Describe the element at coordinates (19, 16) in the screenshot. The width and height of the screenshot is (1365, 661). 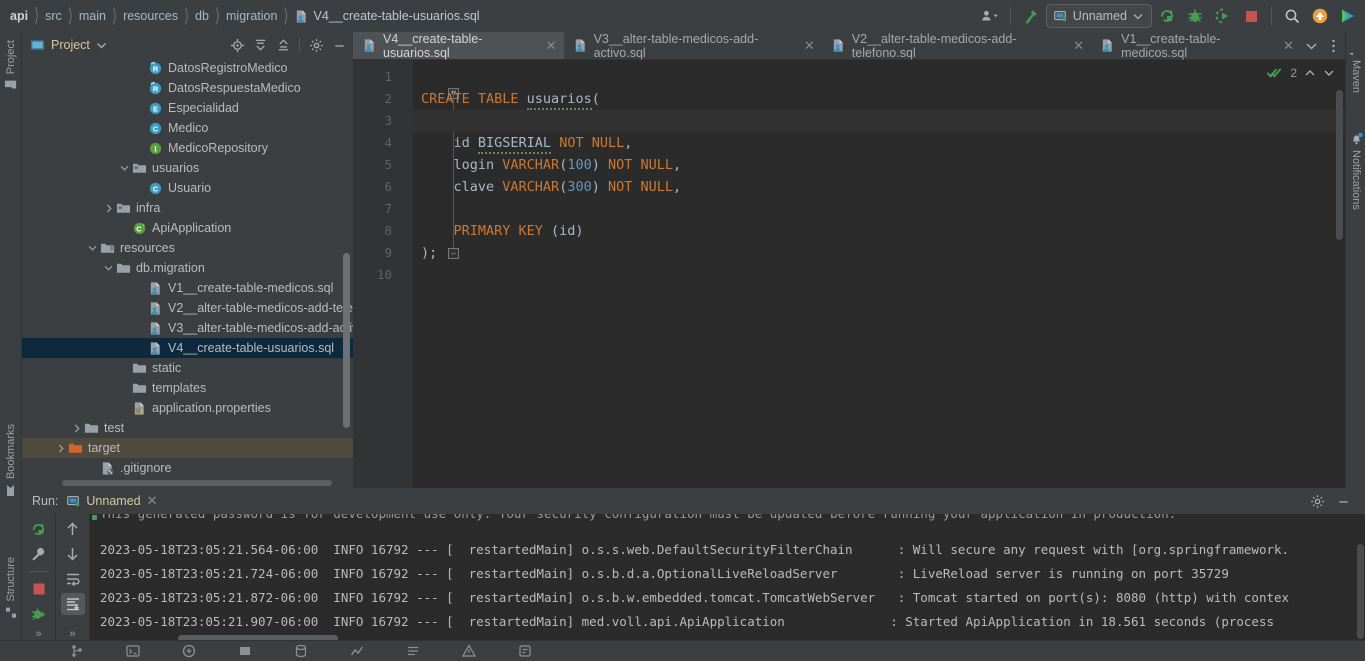
I see `breadcrumb-item-api: api` at that location.